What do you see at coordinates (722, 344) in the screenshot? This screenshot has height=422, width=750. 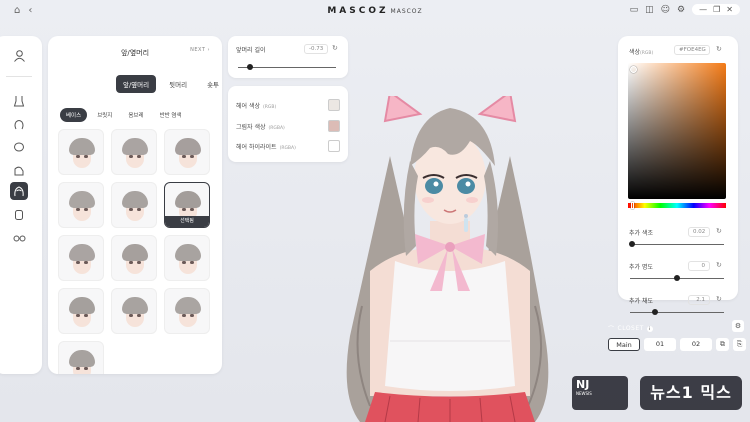 I see `copy-icon: ⧉` at bounding box center [722, 344].